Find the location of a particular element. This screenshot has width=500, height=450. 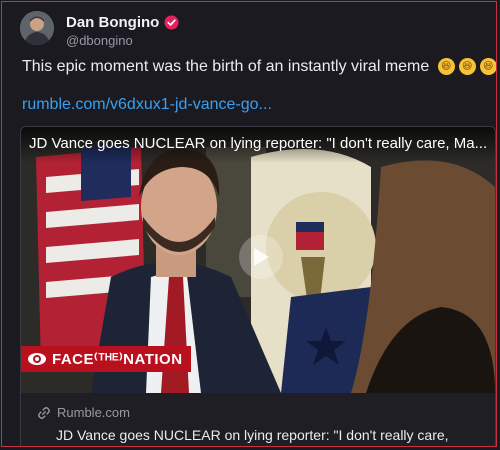

emoji-group: 😆 😆 😆 is located at coordinates (466, 67).